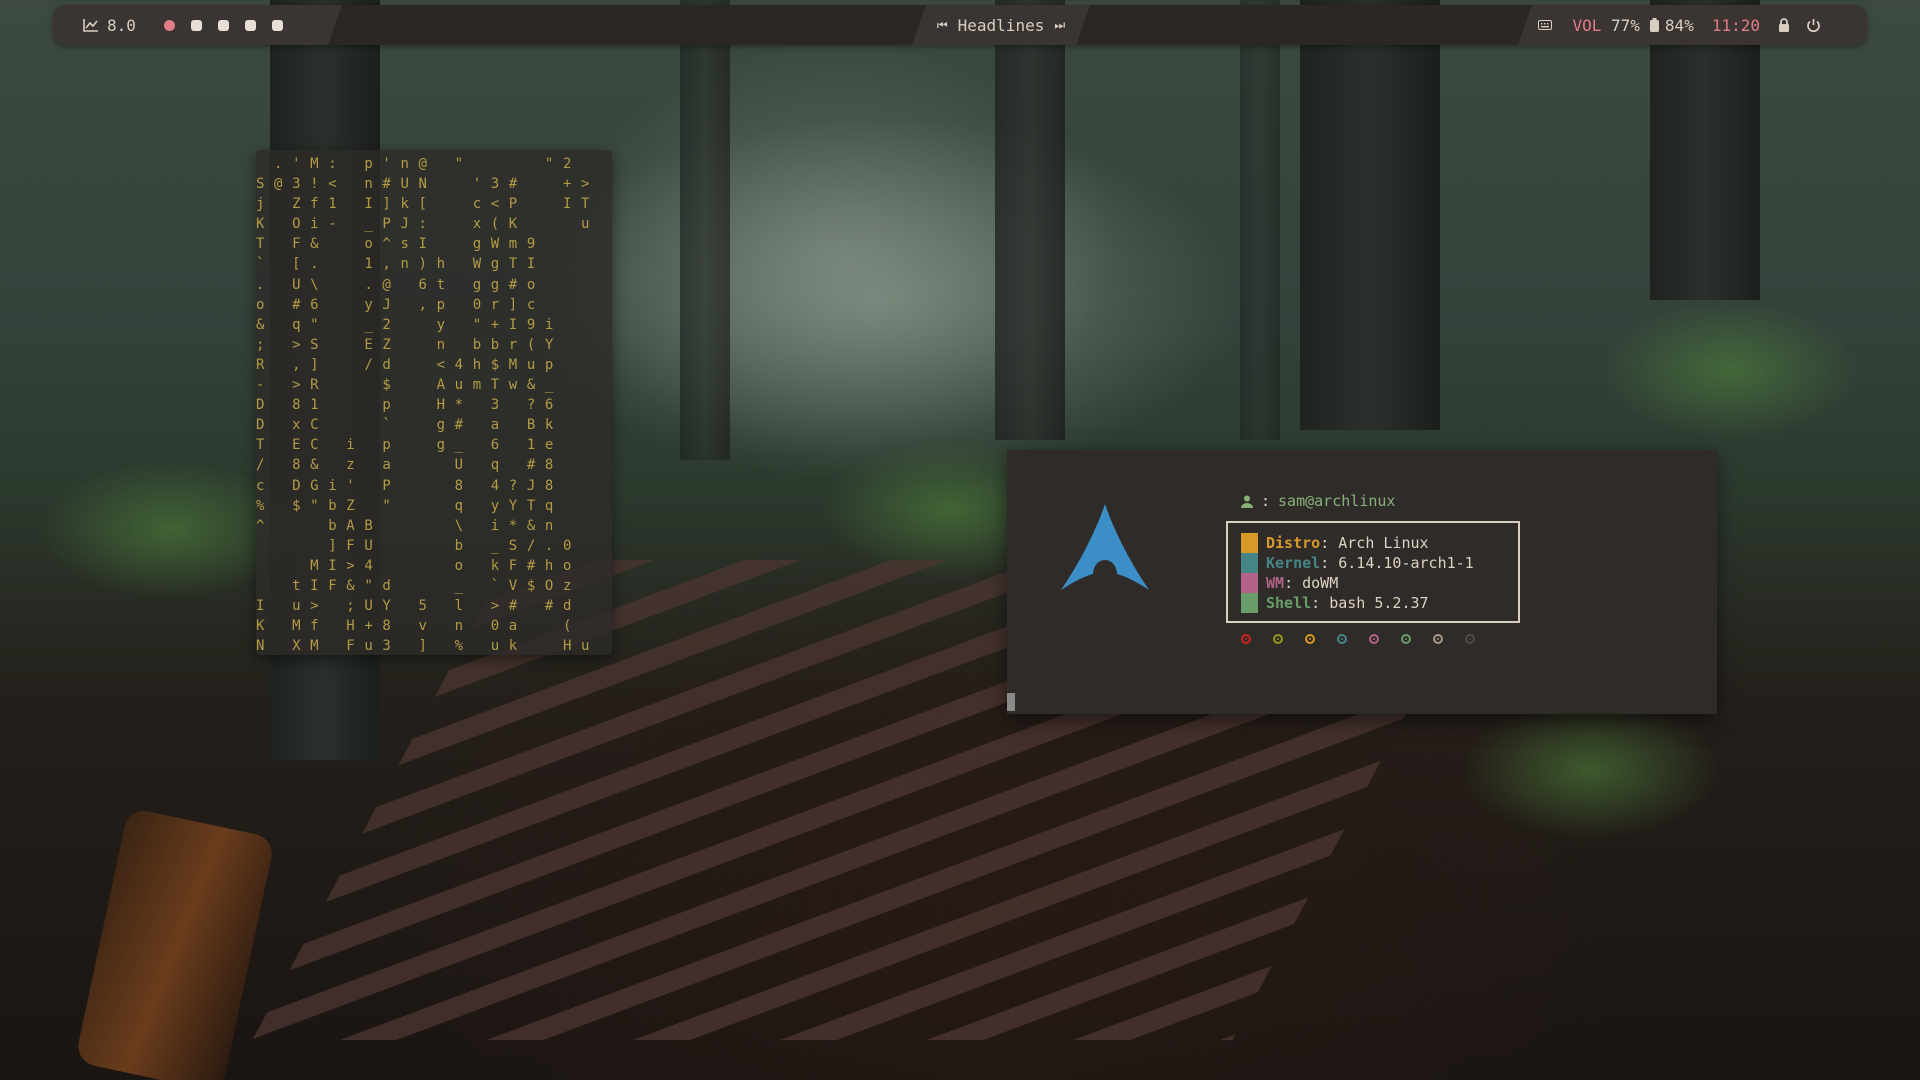 Image resolution: width=1920 pixels, height=1080 pixels. I want to click on workspace-list, so click(231, 25).